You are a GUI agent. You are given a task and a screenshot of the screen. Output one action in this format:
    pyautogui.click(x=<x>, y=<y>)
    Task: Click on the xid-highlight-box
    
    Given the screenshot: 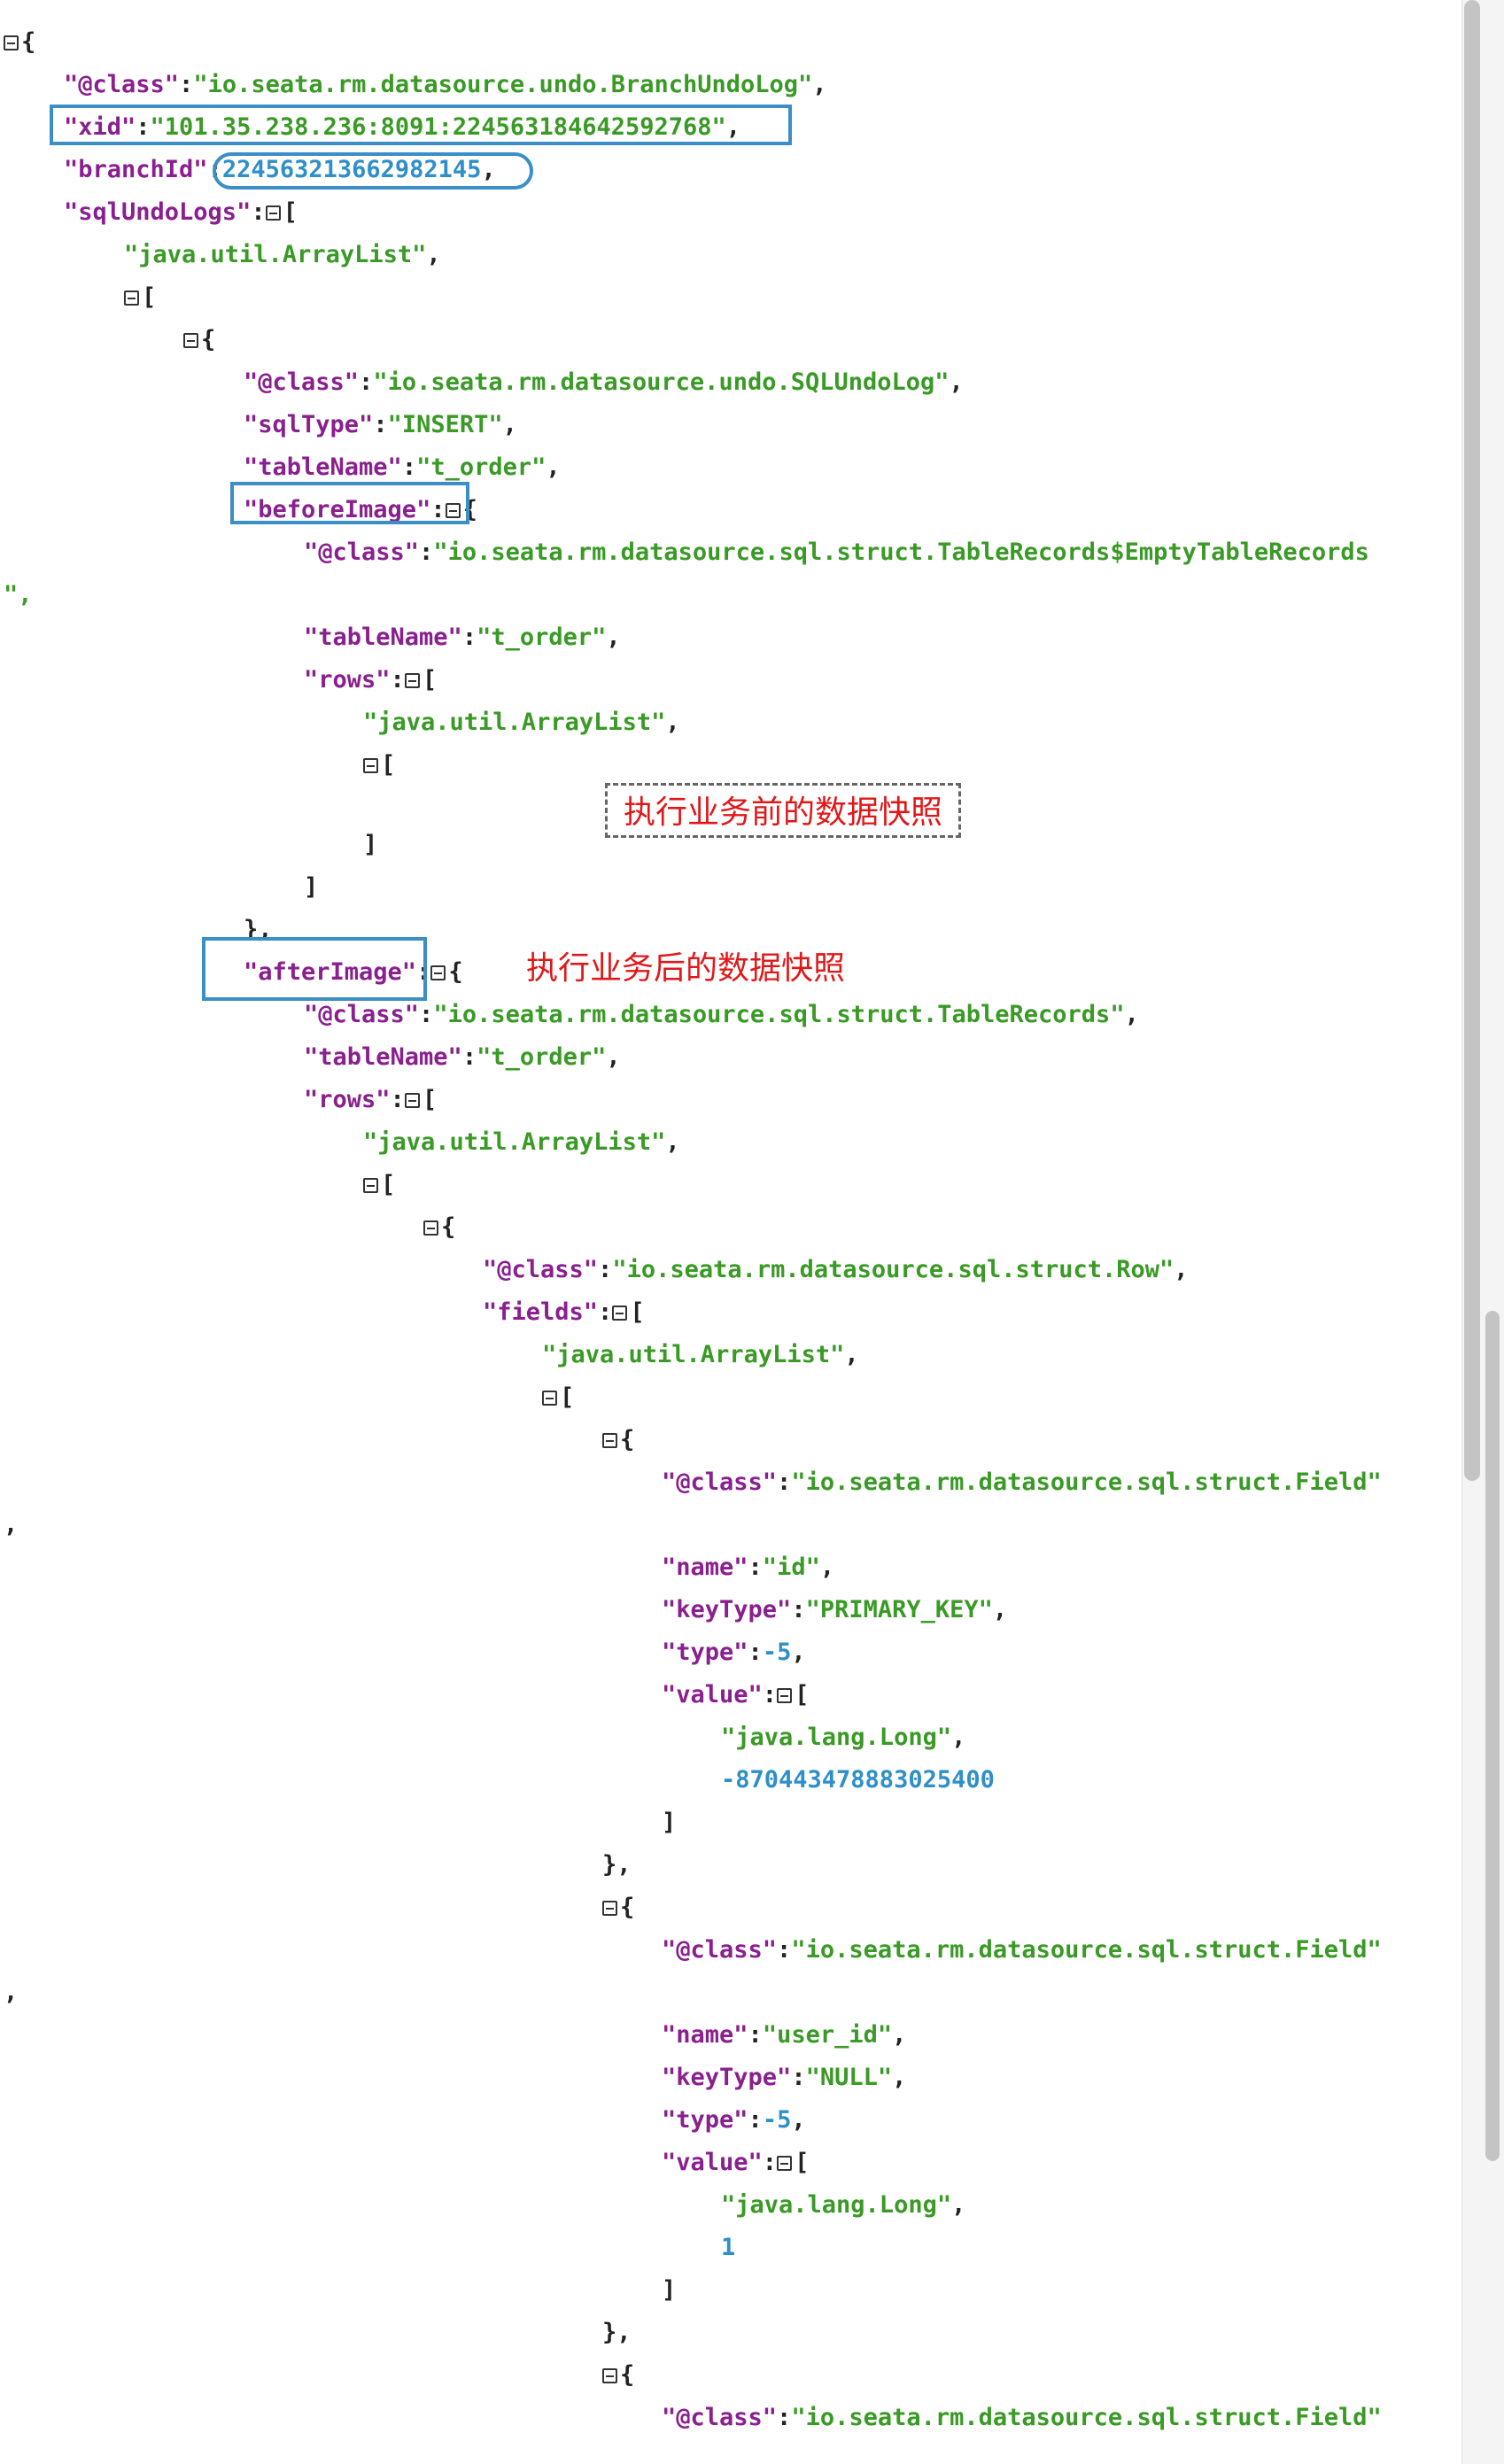 What is the action you would take?
    pyautogui.click(x=421, y=125)
    